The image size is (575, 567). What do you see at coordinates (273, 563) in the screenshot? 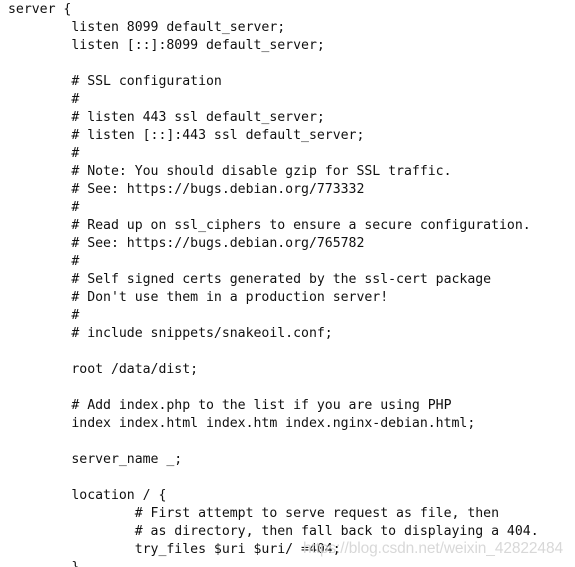
I see `code-line: }` at bounding box center [273, 563].